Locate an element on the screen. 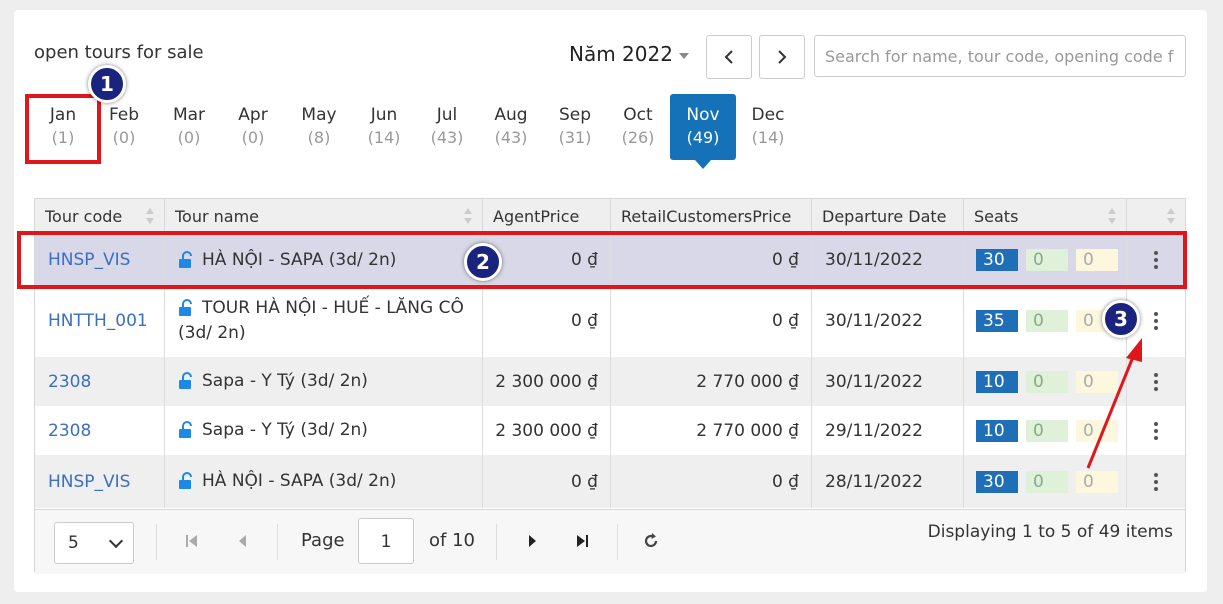  search-input is located at coordinates (1000, 56).